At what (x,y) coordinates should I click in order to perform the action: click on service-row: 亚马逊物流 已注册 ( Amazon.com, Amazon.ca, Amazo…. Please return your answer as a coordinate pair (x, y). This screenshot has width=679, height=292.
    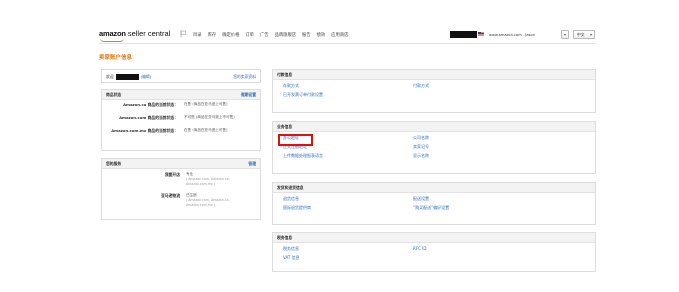
    Looking at the image, I should click on (181, 200).